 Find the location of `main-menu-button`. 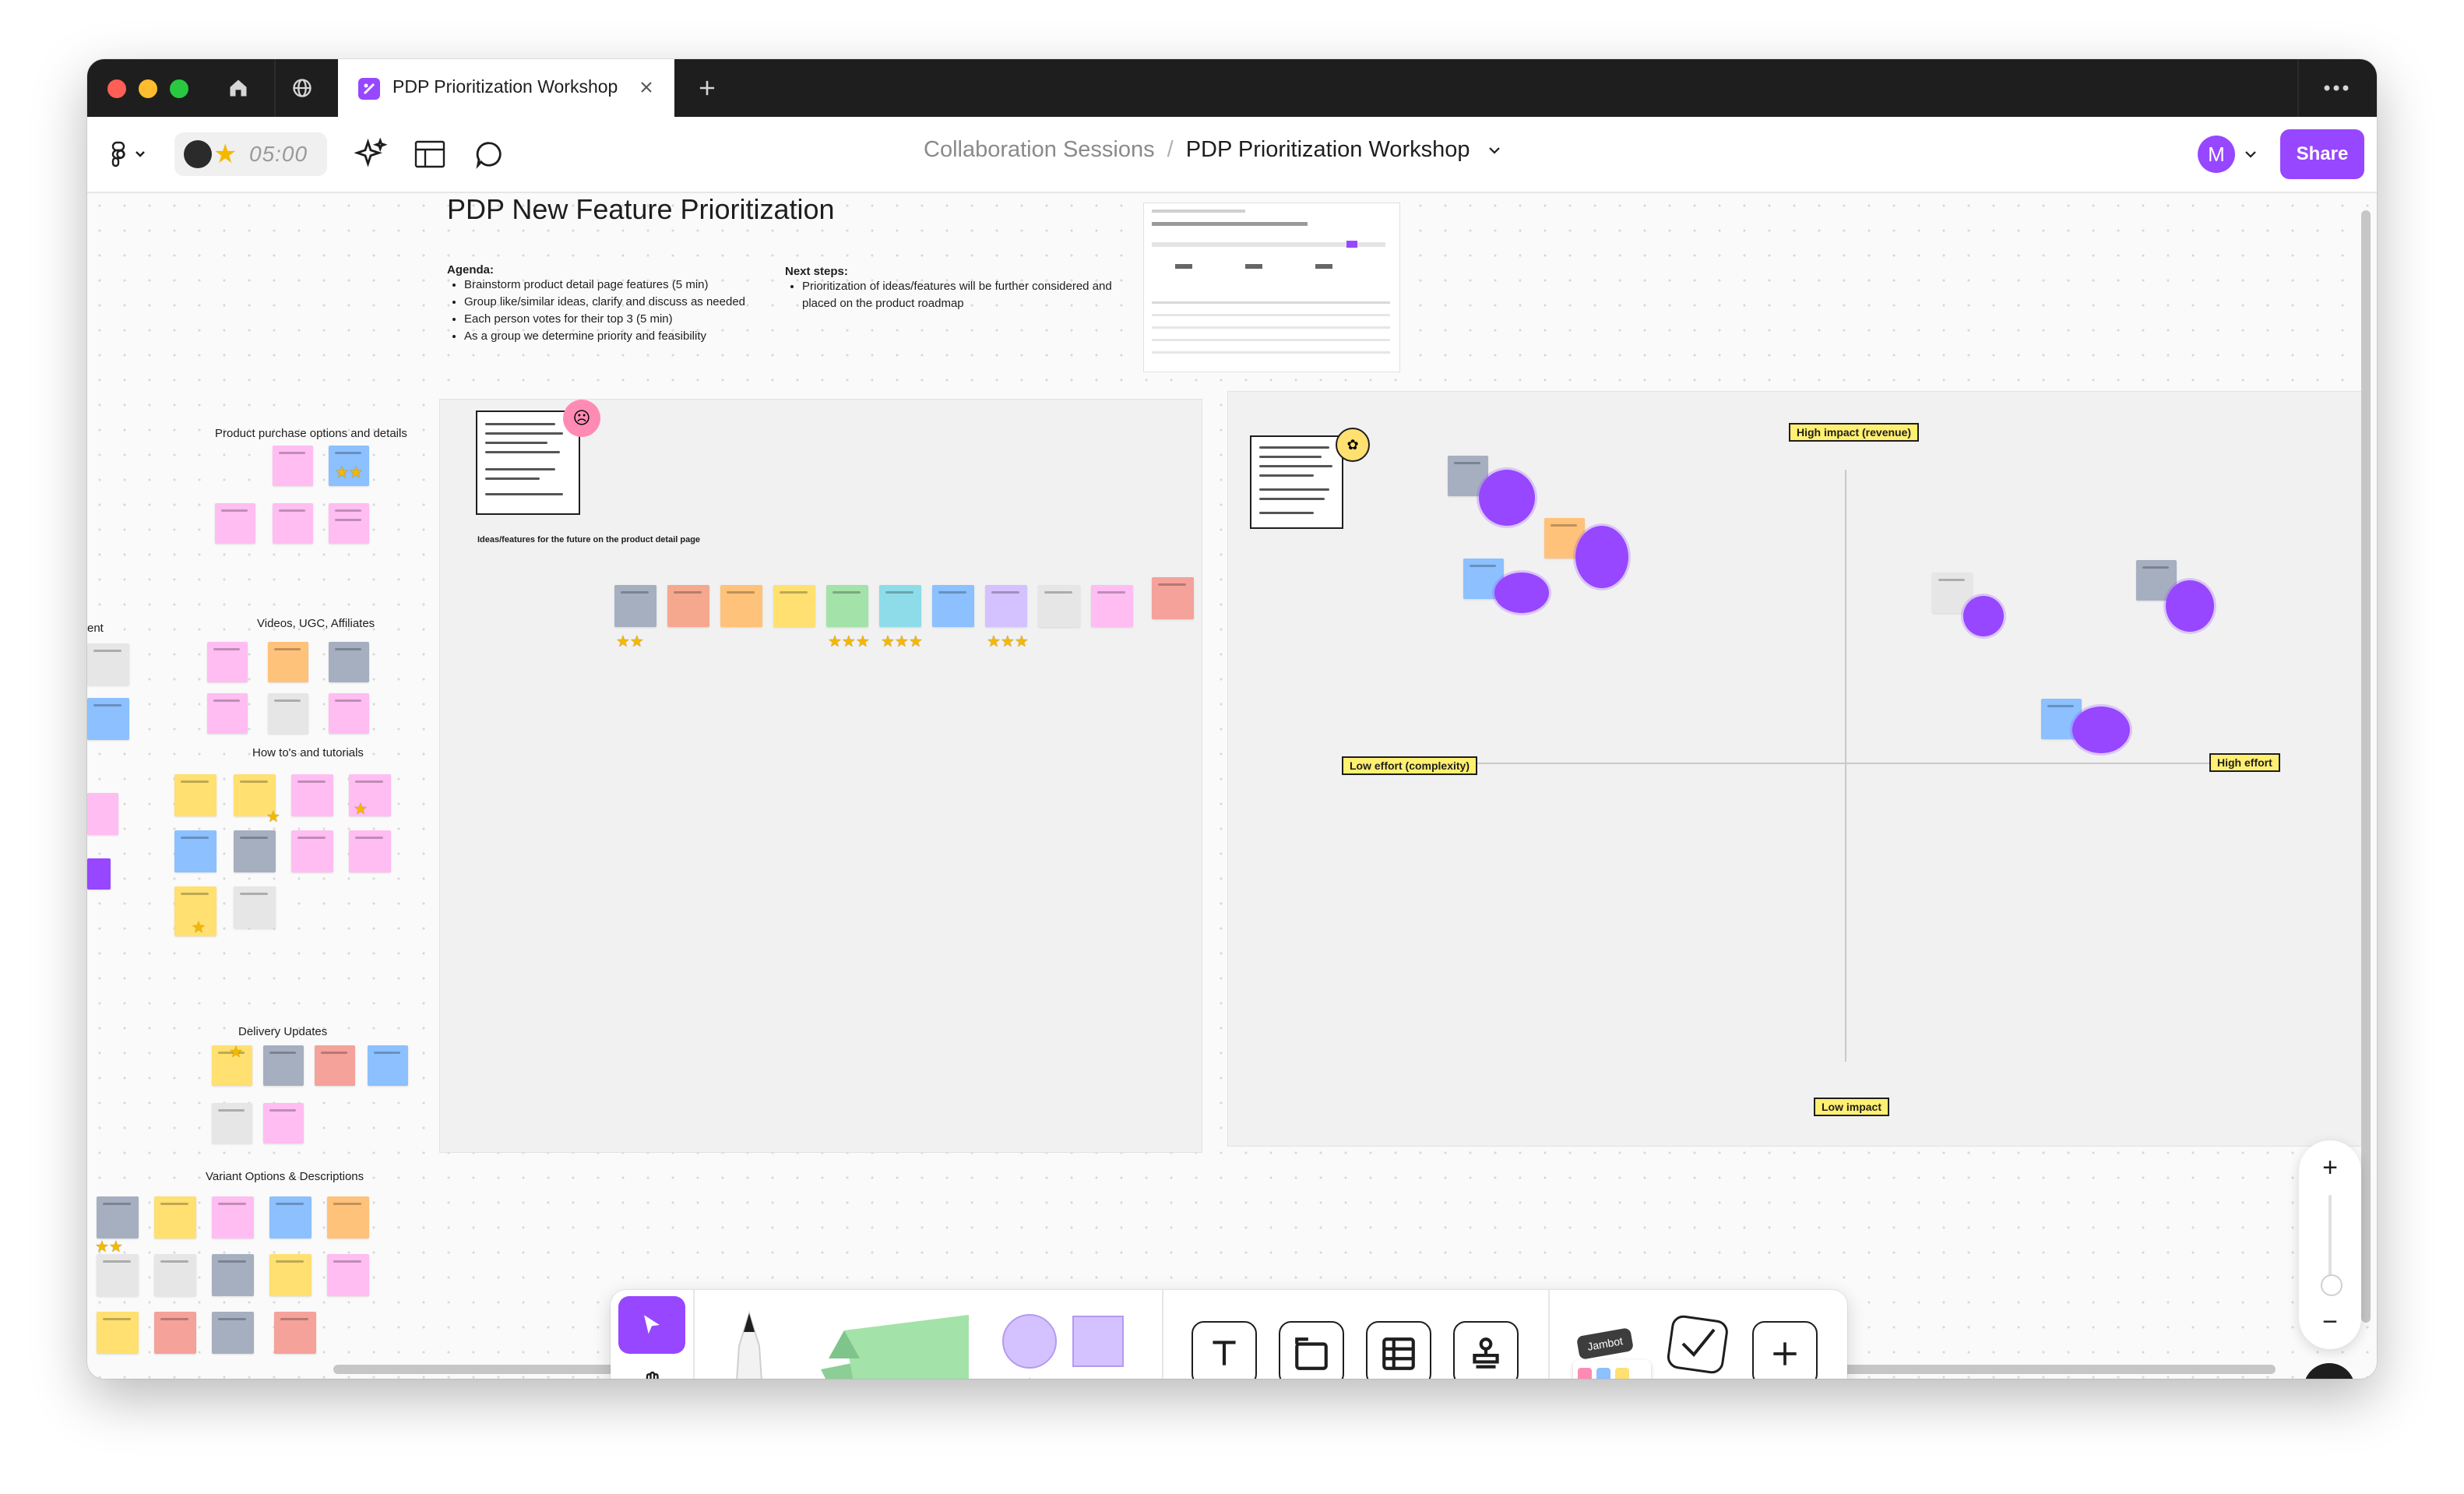

main-menu-button is located at coordinates (130, 154).